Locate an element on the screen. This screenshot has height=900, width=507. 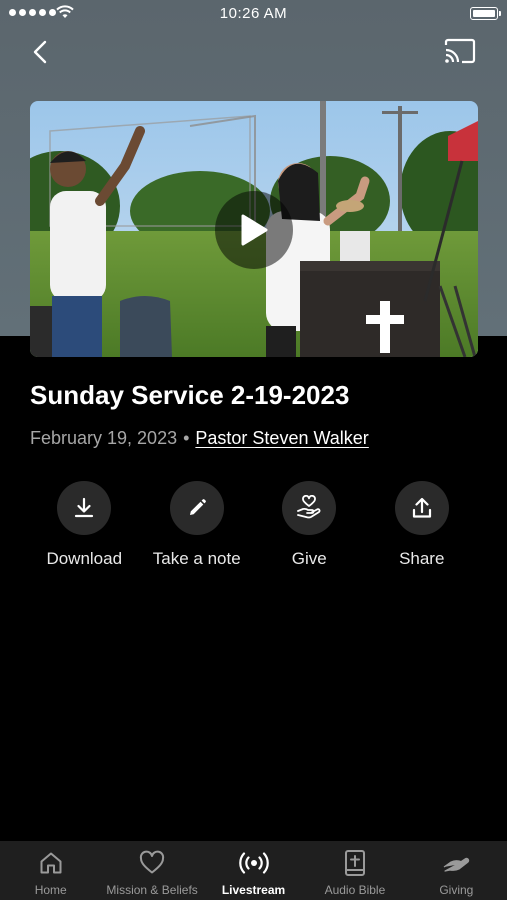
tab-livestream: Livestream is located at coordinates (253, 870).